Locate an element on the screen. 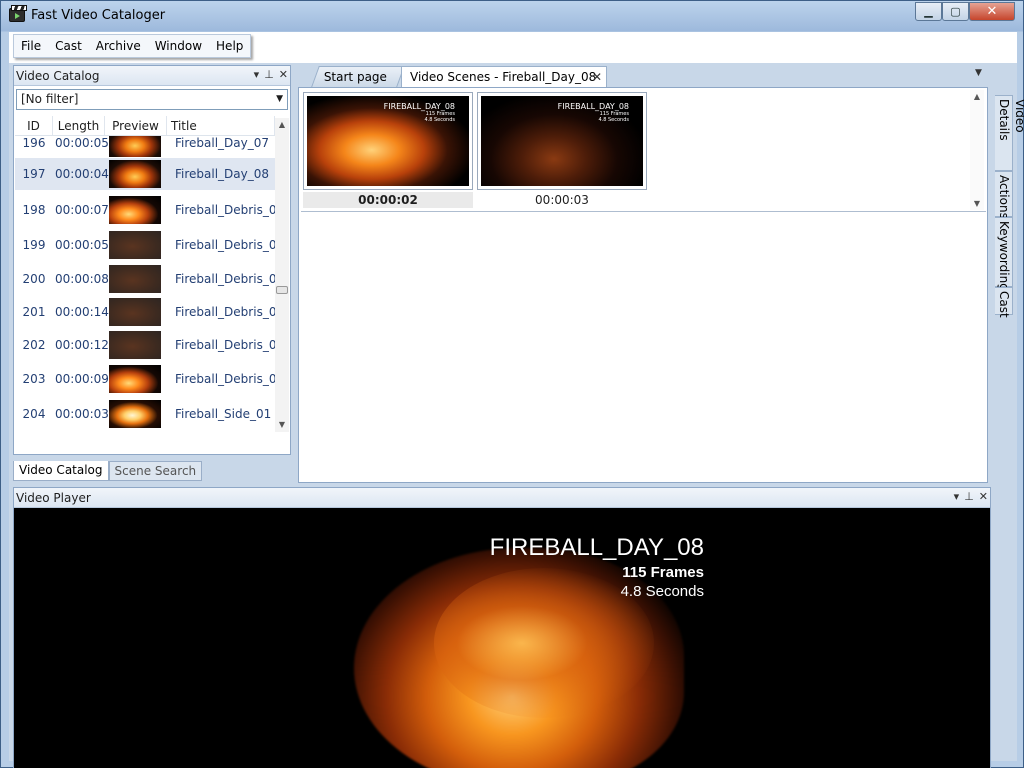 Image resolution: width=1024 pixels, height=768 pixels. chevron-down-icon: ▼ is located at coordinates (279, 99).